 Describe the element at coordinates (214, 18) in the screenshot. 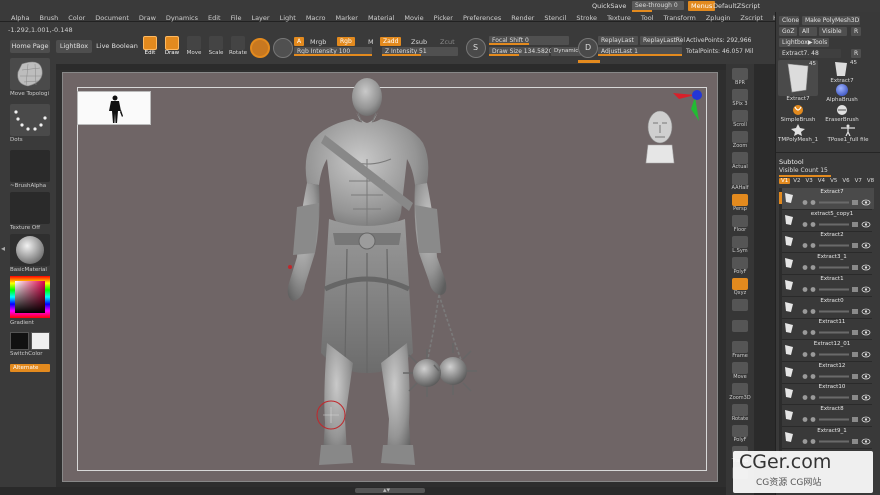

I see `menu-edit: Edit` at that location.